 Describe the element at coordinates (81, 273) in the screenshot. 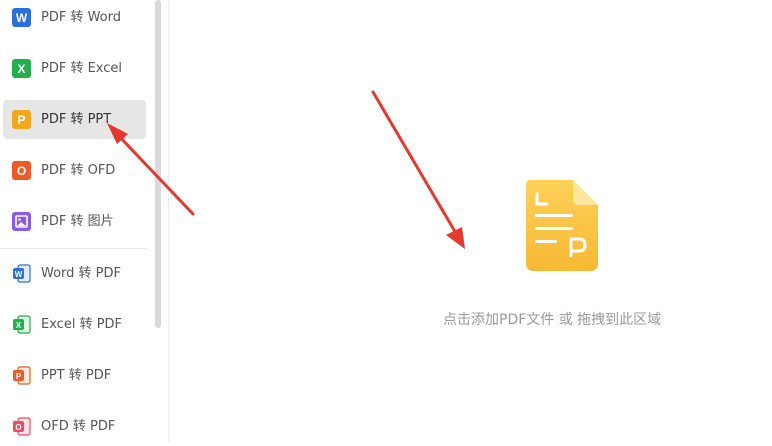

I see `sidebar-item-label: Word 转 PDF` at that location.